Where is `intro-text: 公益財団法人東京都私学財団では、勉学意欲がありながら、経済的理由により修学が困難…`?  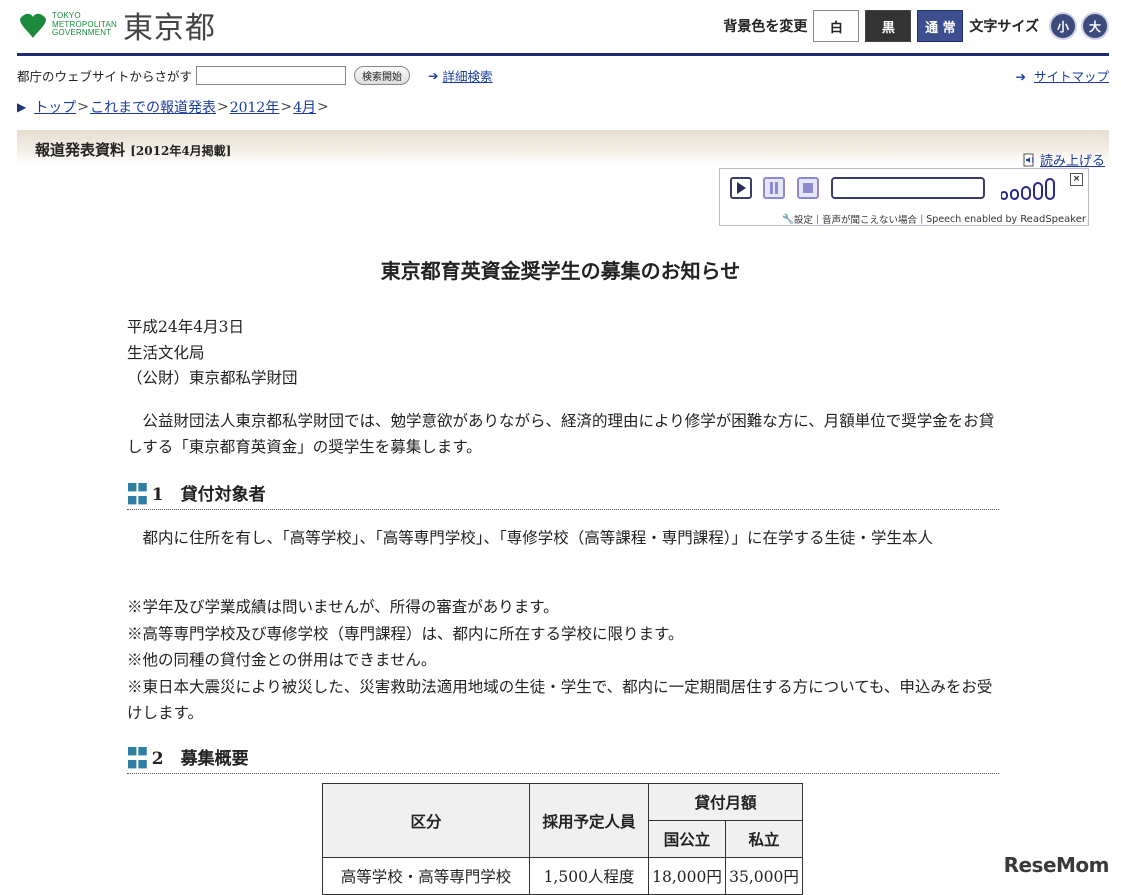 intro-text: 公益財団法人東京都私学財団では、勉学意欲がありながら、経済的理由により修学が困難… is located at coordinates (561, 434).